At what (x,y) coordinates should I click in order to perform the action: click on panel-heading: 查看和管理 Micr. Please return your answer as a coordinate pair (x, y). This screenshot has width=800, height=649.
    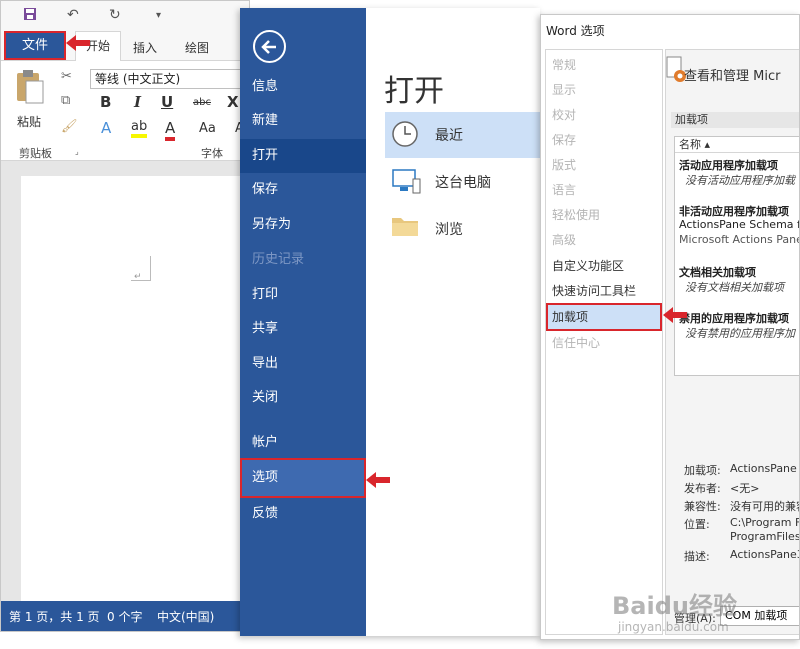
    Looking at the image, I should click on (732, 76).